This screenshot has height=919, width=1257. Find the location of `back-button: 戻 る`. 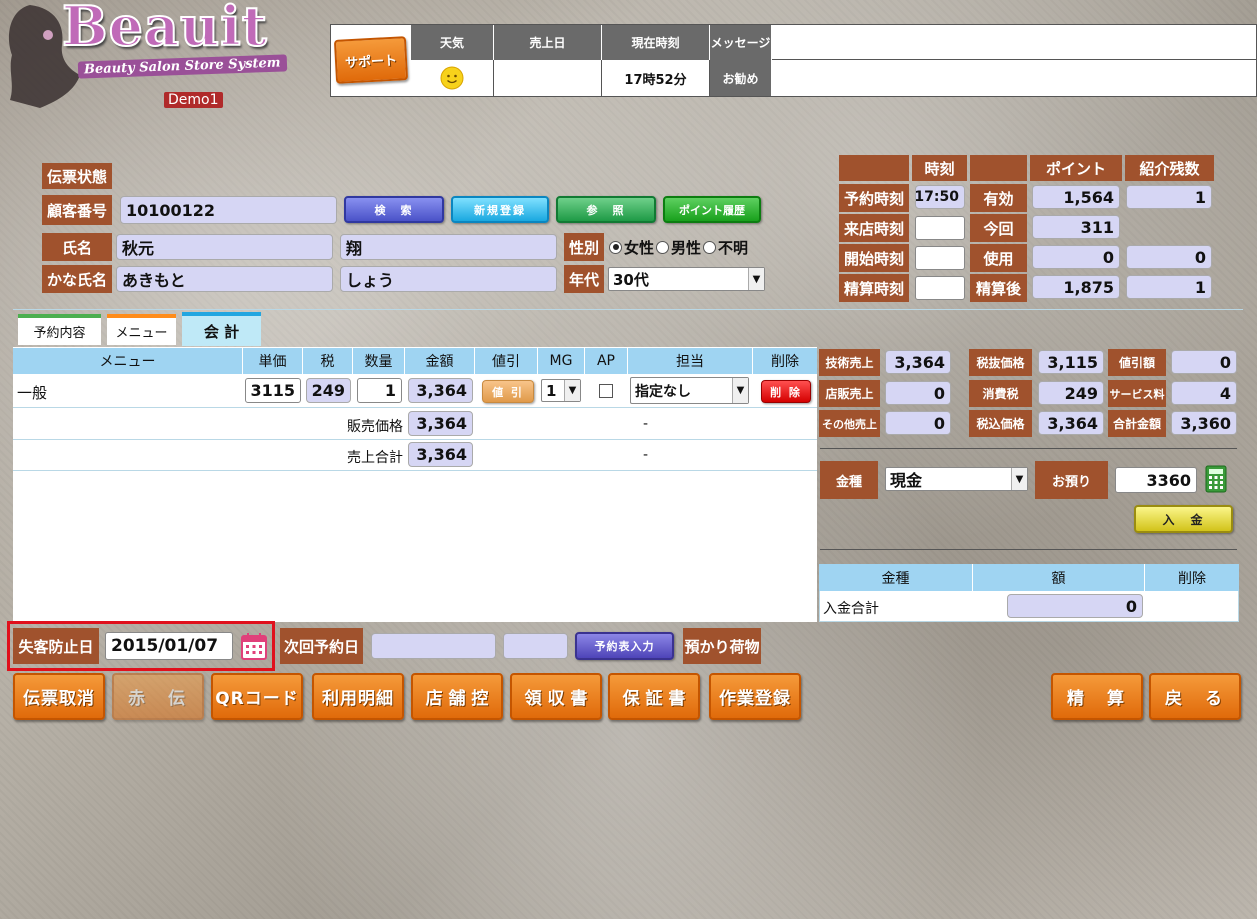

back-button: 戻 る is located at coordinates (1195, 696).